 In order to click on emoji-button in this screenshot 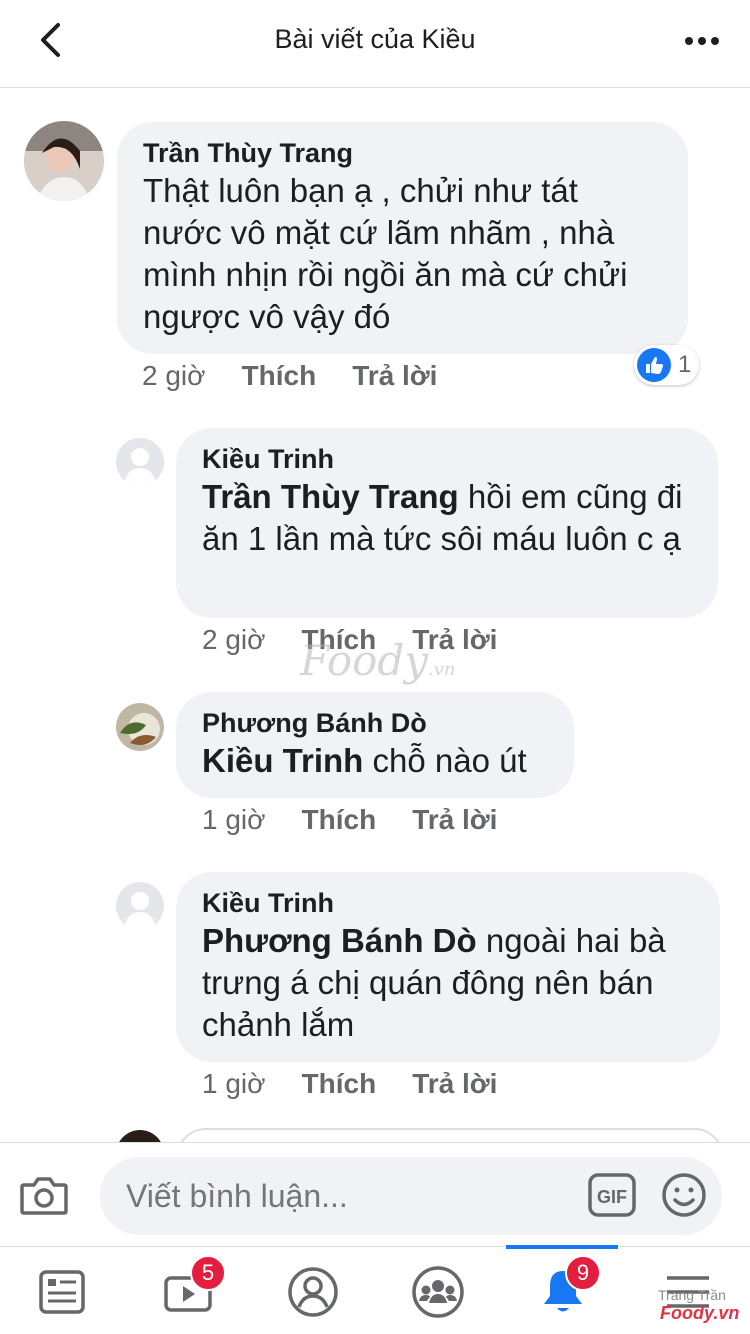, I will do `click(684, 1195)`.